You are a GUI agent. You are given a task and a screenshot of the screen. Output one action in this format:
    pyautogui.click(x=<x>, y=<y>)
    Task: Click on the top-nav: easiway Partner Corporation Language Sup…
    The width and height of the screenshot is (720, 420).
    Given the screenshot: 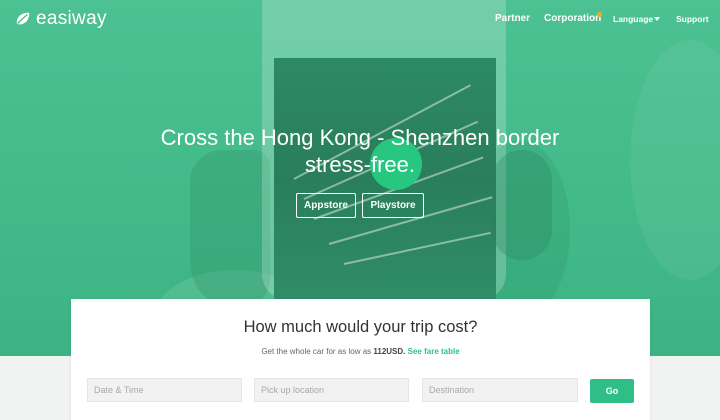 What is the action you would take?
    pyautogui.click(x=360, y=19)
    